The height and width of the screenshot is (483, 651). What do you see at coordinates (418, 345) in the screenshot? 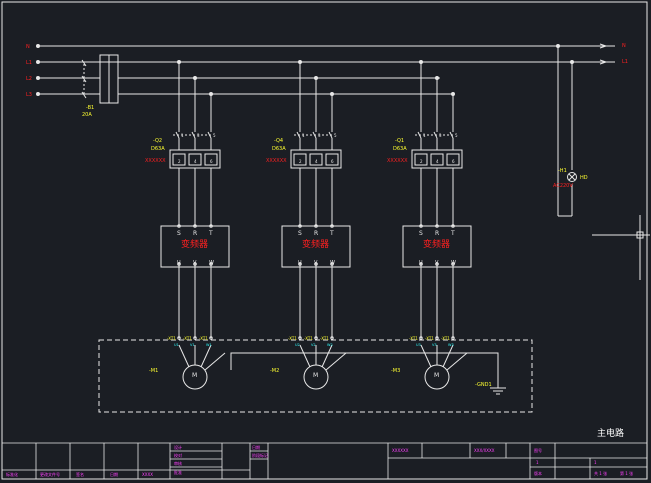
I see `terminal-number: U3` at bounding box center [418, 345].